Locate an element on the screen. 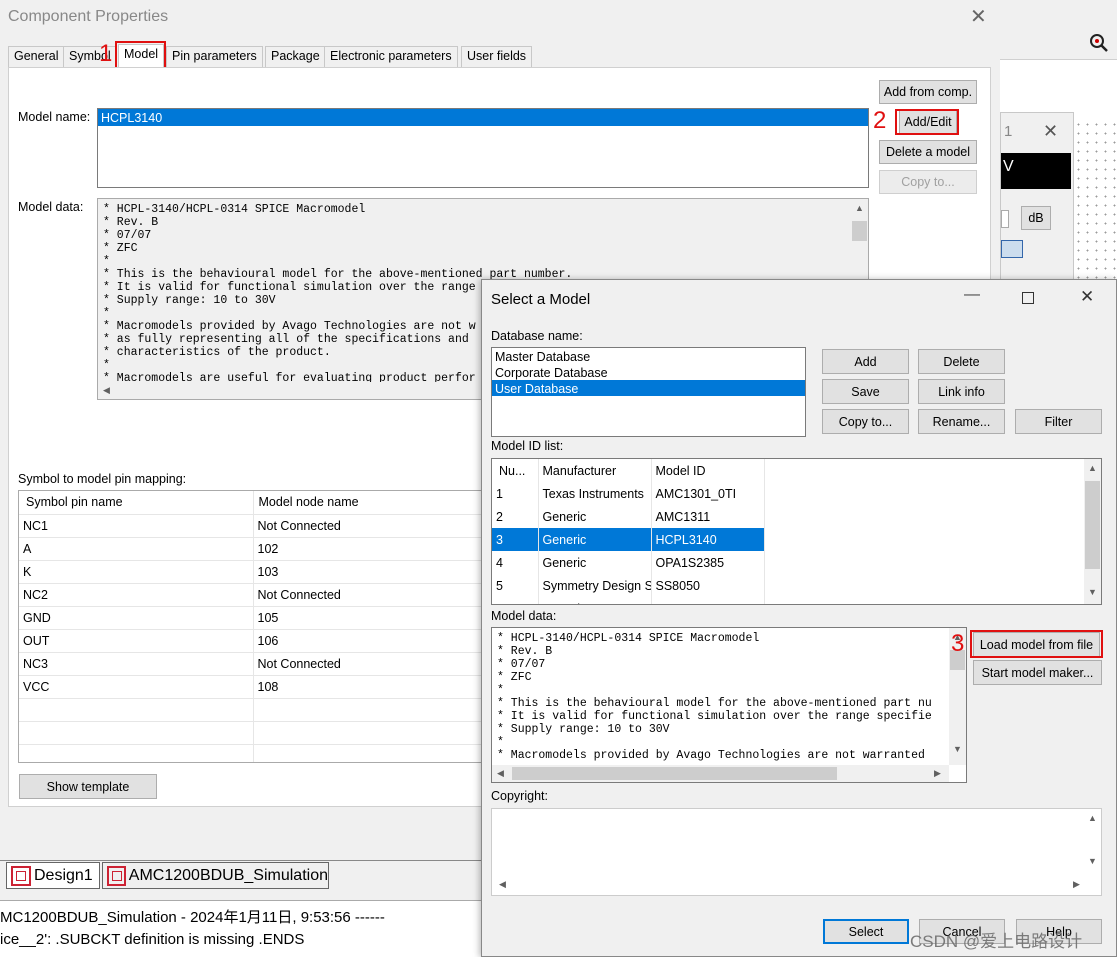 Image resolution: width=1117 pixels, height=957 pixels. maximize-icon is located at coordinates (1028, 298).